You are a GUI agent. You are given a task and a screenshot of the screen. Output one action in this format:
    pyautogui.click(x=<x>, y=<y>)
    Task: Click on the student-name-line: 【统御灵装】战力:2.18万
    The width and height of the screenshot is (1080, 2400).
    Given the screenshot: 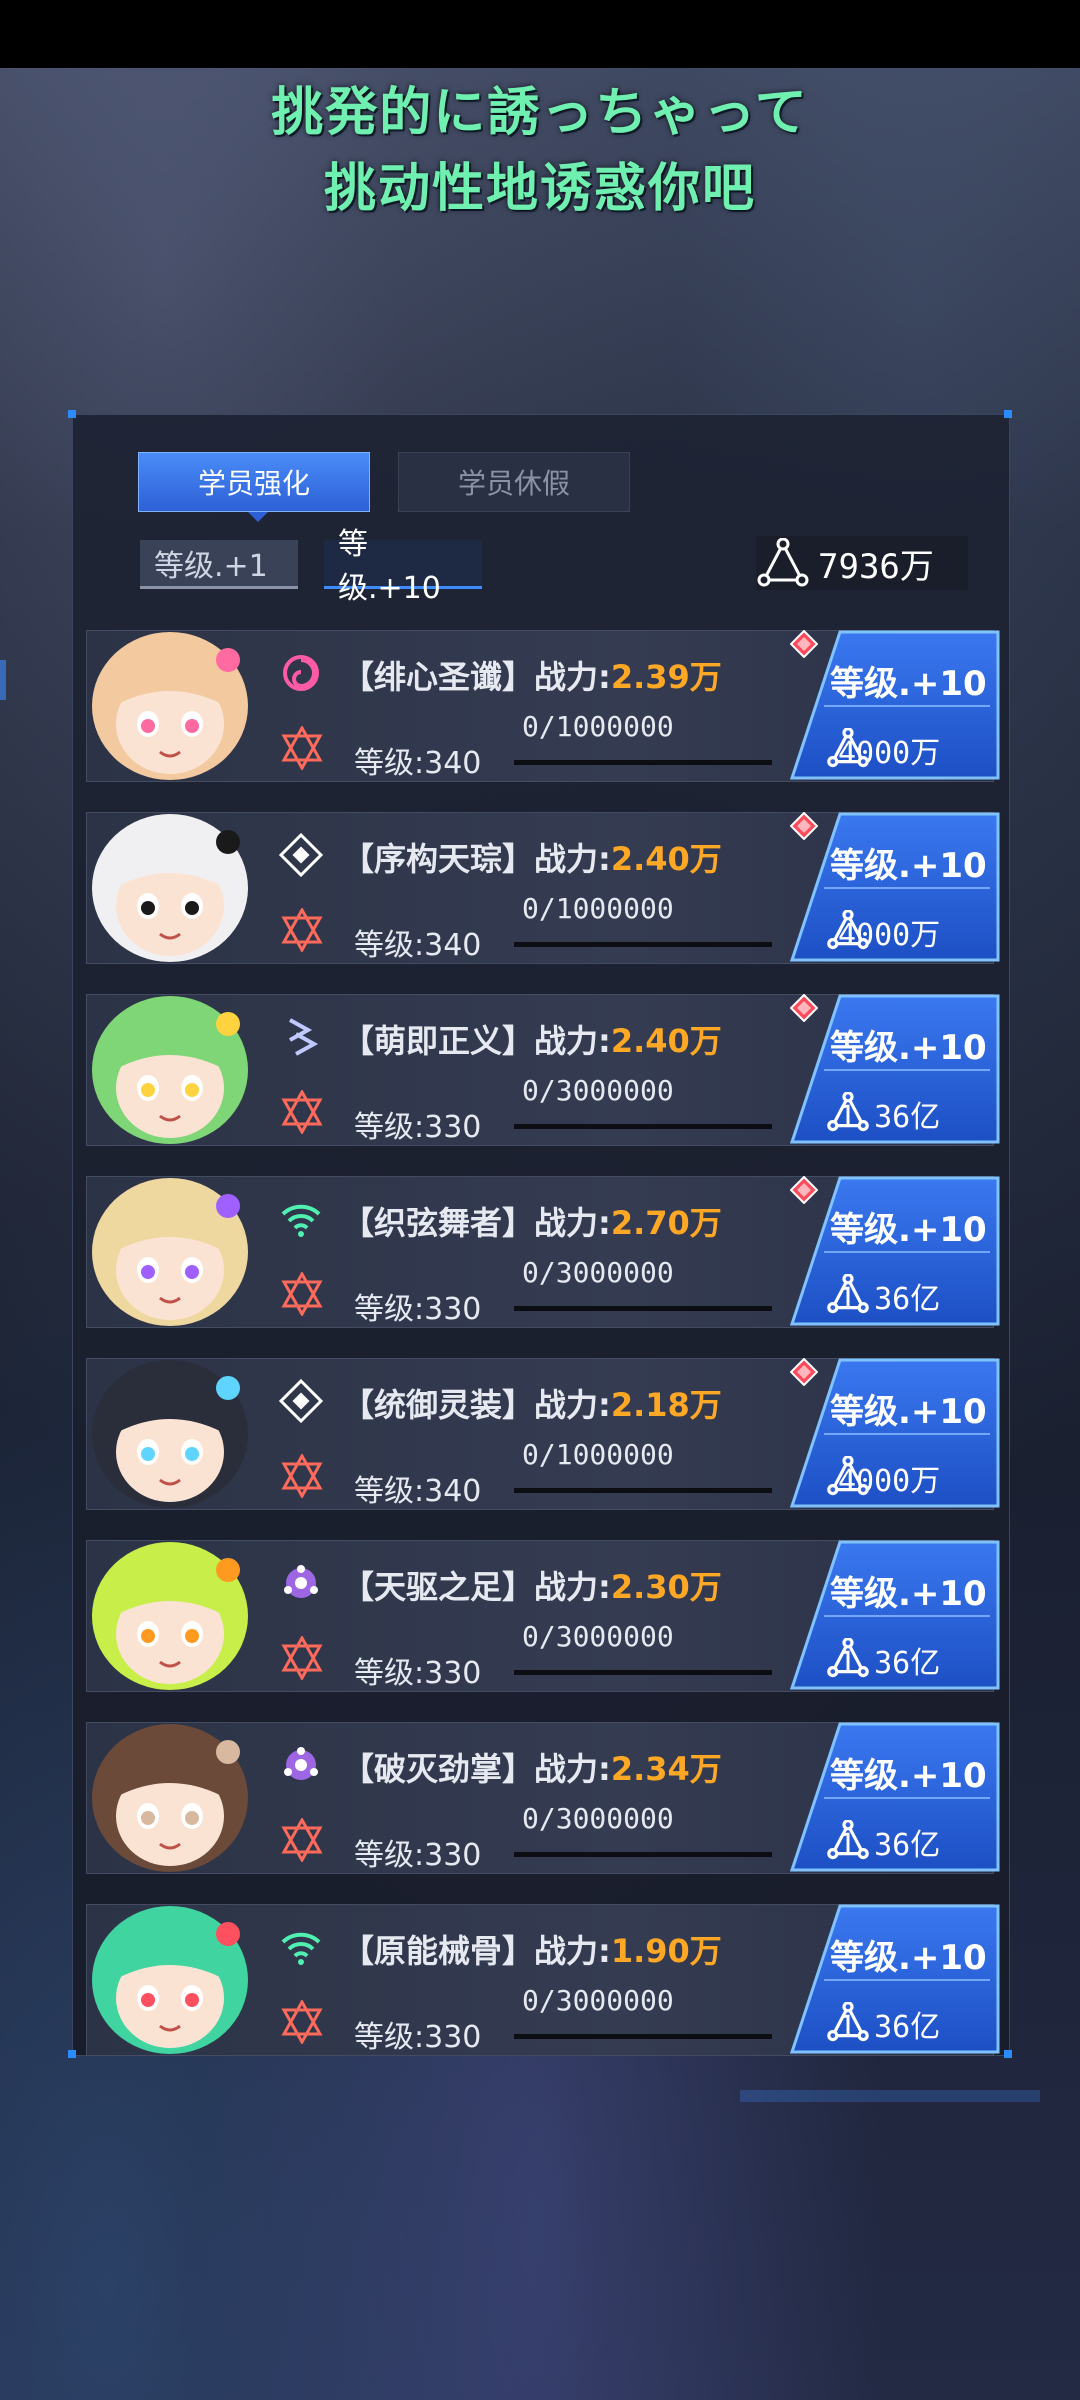 What is the action you would take?
    pyautogui.click(x=532, y=1403)
    